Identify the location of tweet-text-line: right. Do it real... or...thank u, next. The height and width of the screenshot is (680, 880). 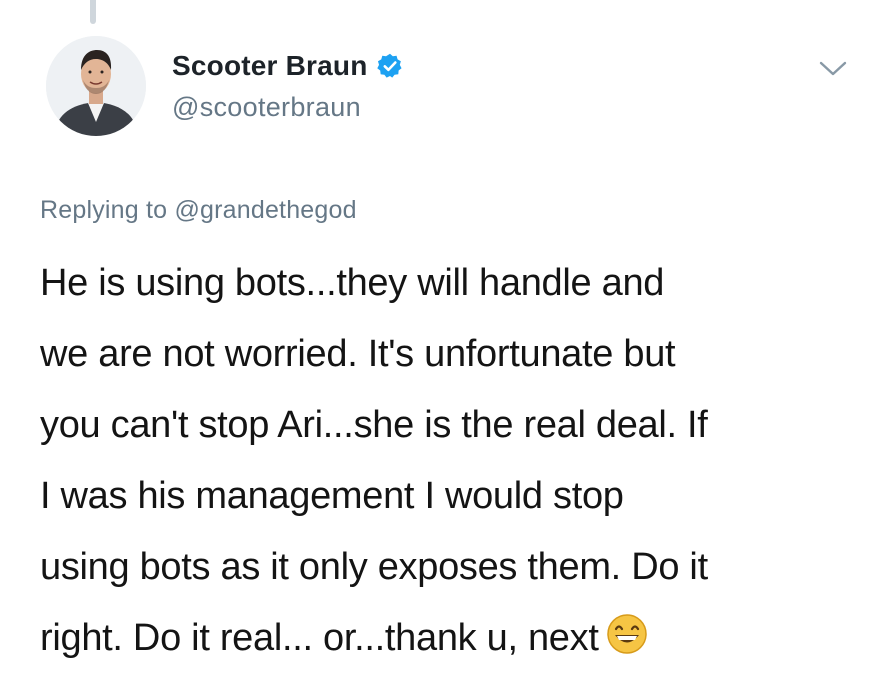
(319, 638).